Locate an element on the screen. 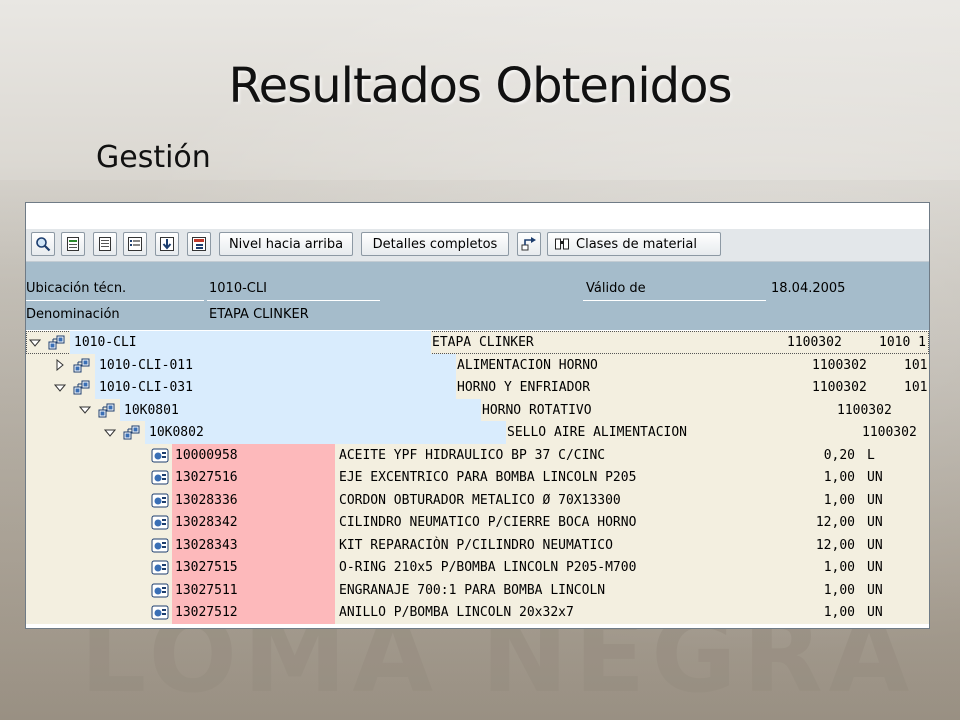  node-id-cell: 1010-CLI is located at coordinates (250, 342).